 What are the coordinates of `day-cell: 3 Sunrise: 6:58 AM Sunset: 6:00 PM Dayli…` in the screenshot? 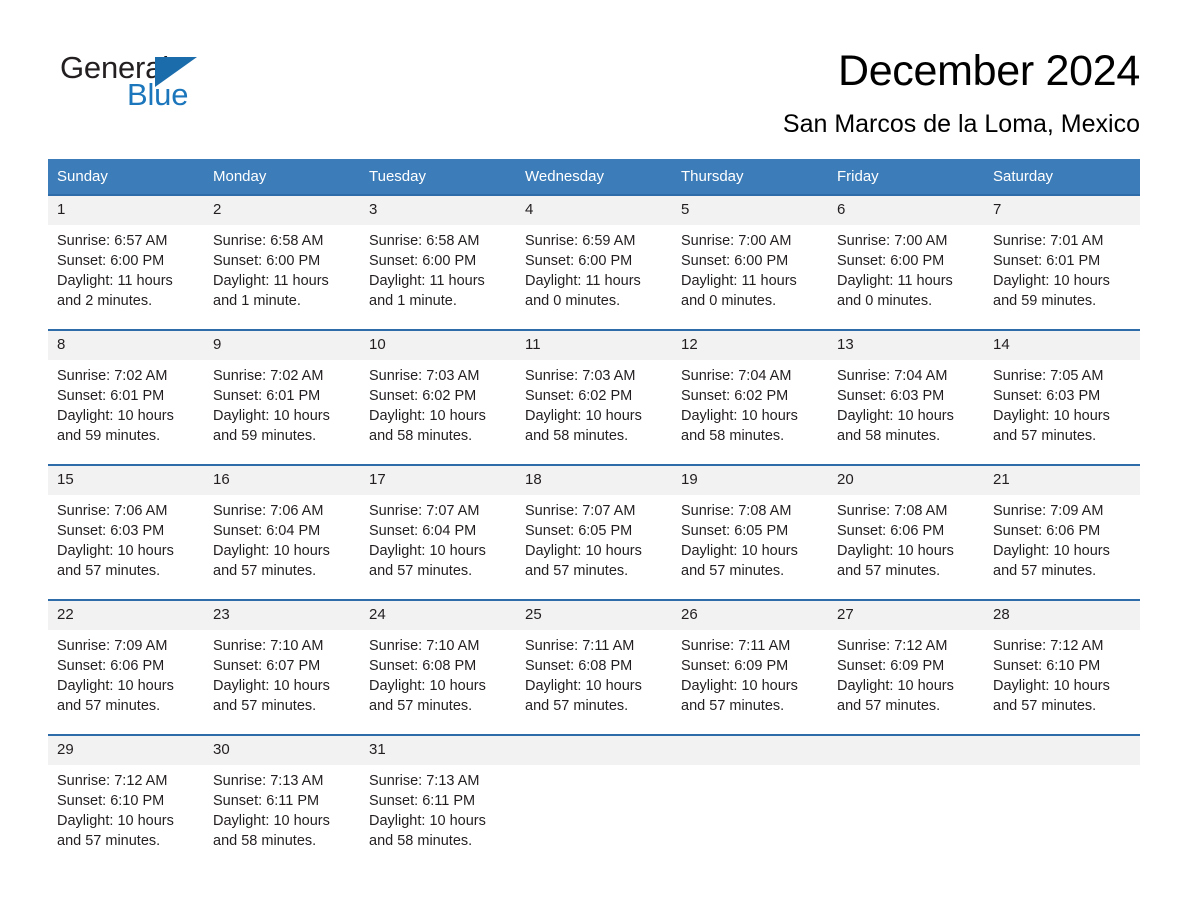 It's located at (438, 262).